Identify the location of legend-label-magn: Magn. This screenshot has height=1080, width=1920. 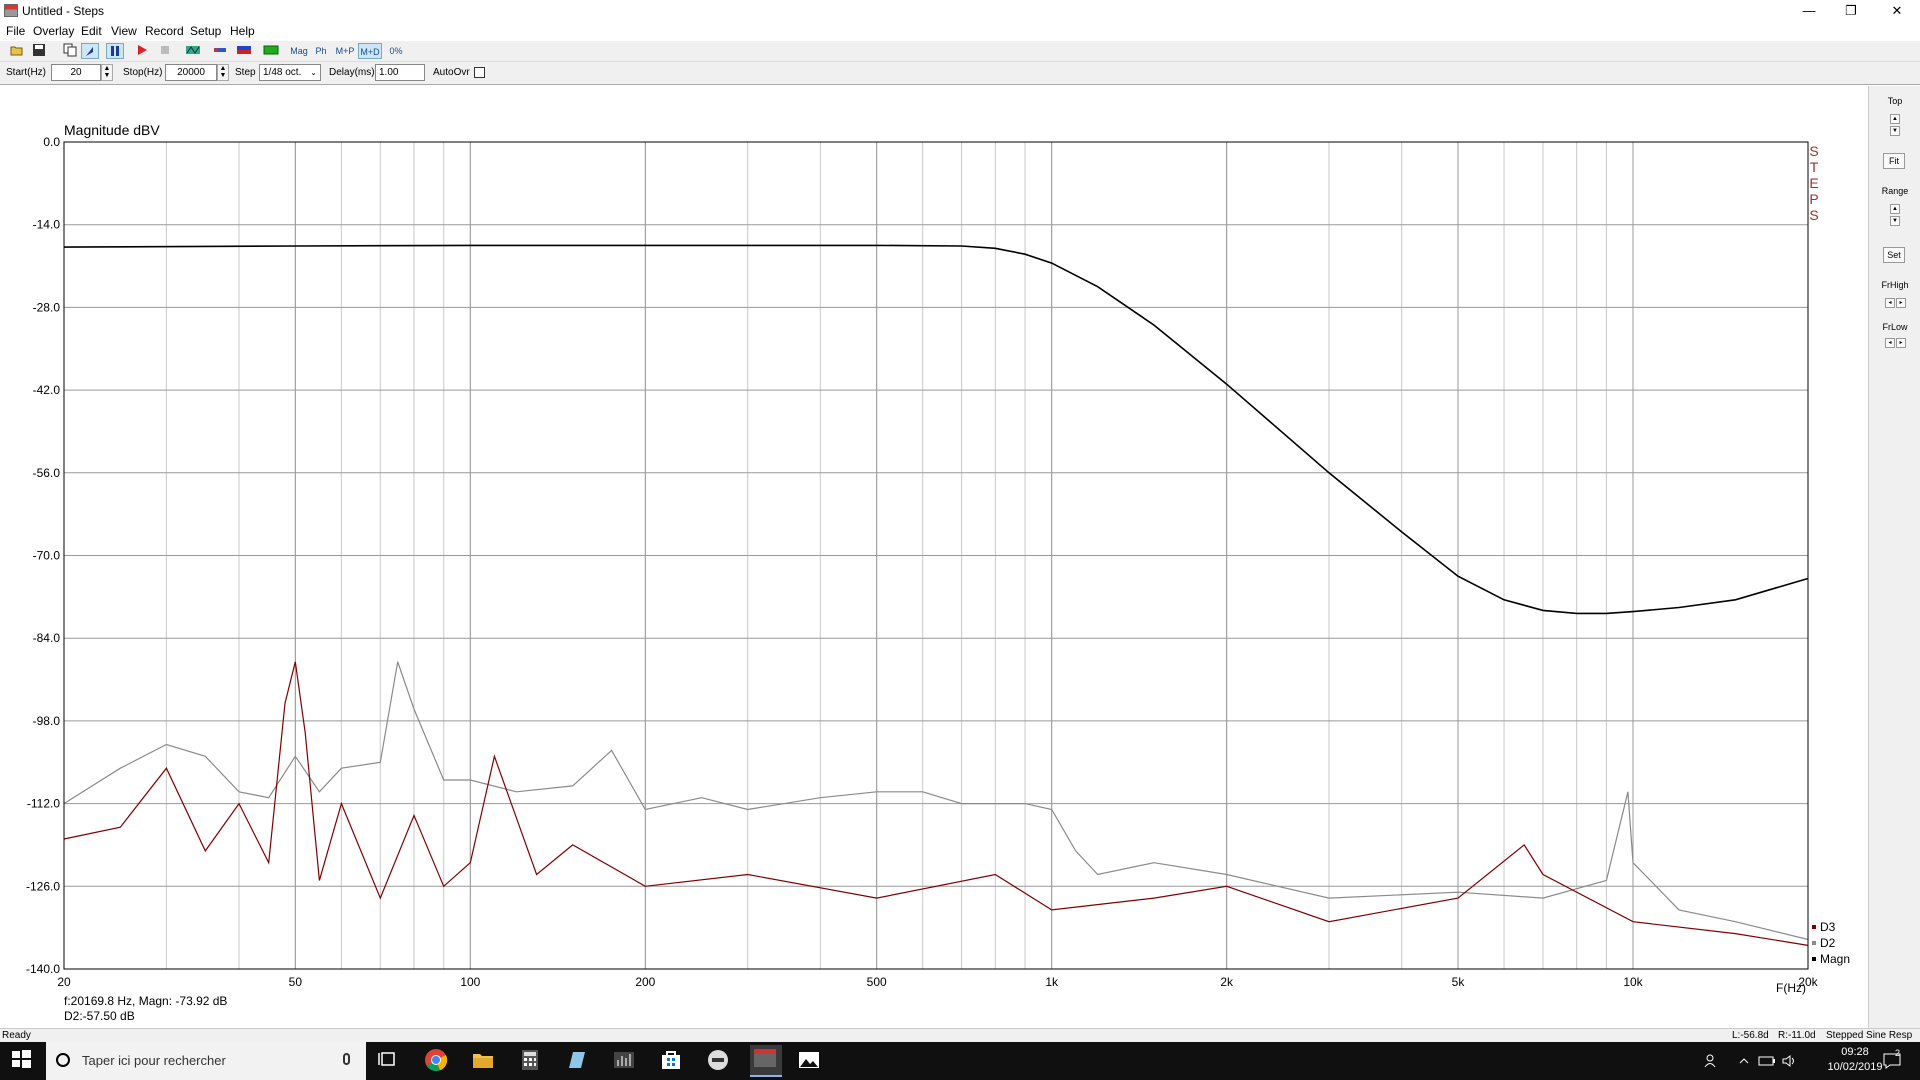
(1835, 959).